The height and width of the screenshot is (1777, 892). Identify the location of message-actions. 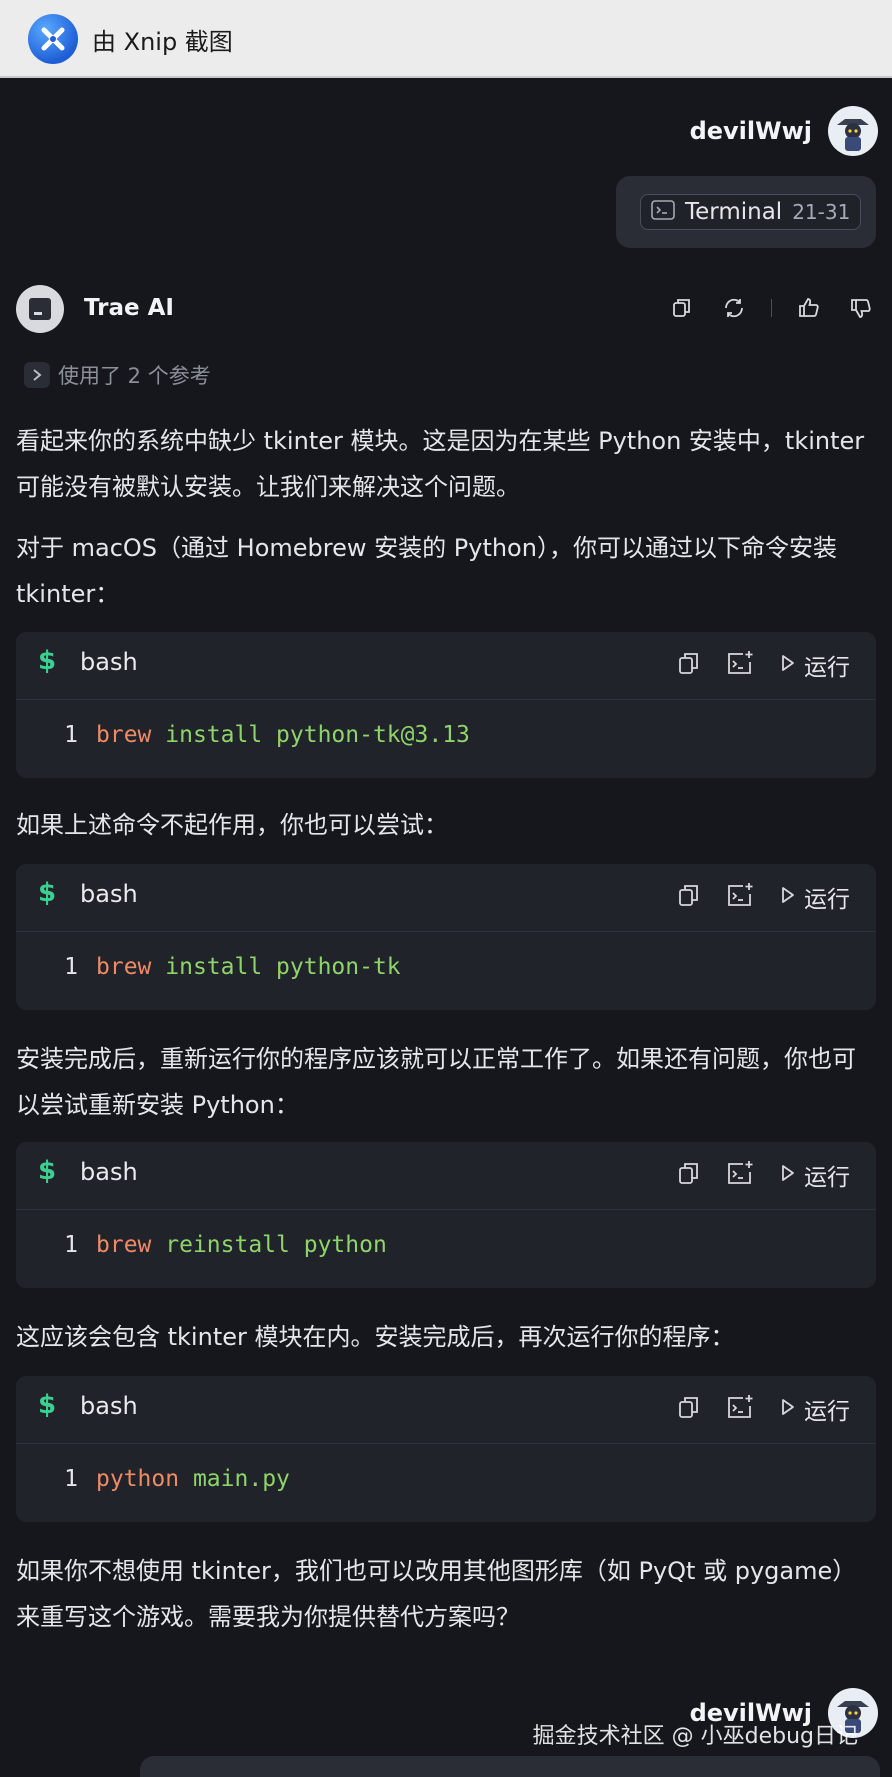
(771, 308).